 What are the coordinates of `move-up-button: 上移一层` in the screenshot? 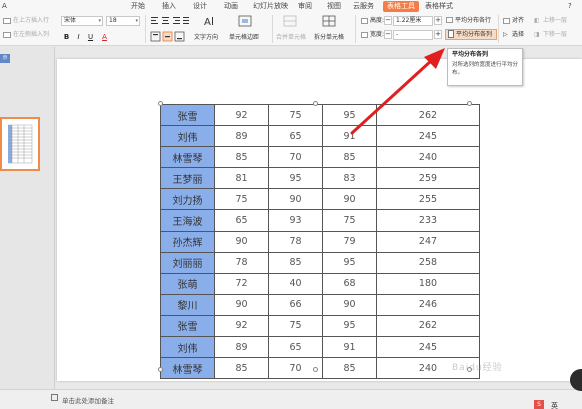 It's located at (555, 20).